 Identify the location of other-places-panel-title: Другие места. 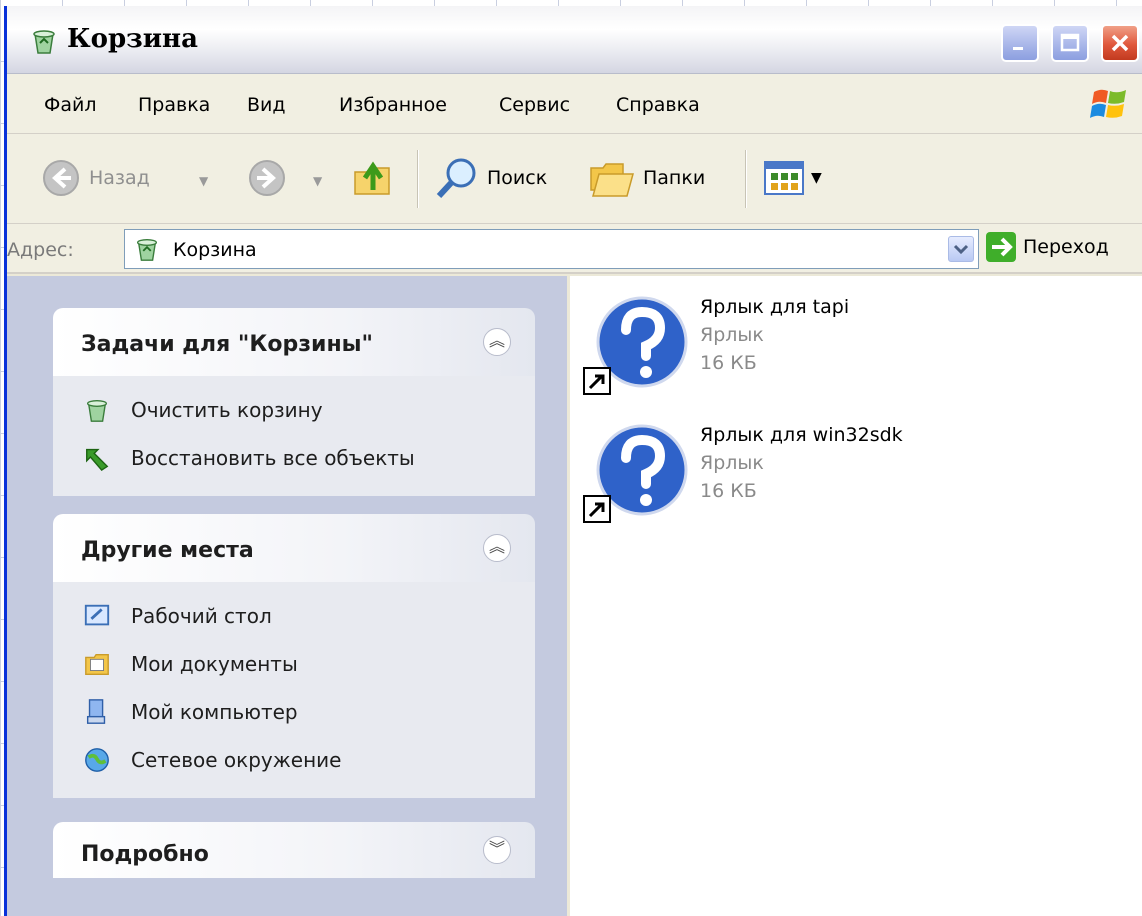
(167, 550).